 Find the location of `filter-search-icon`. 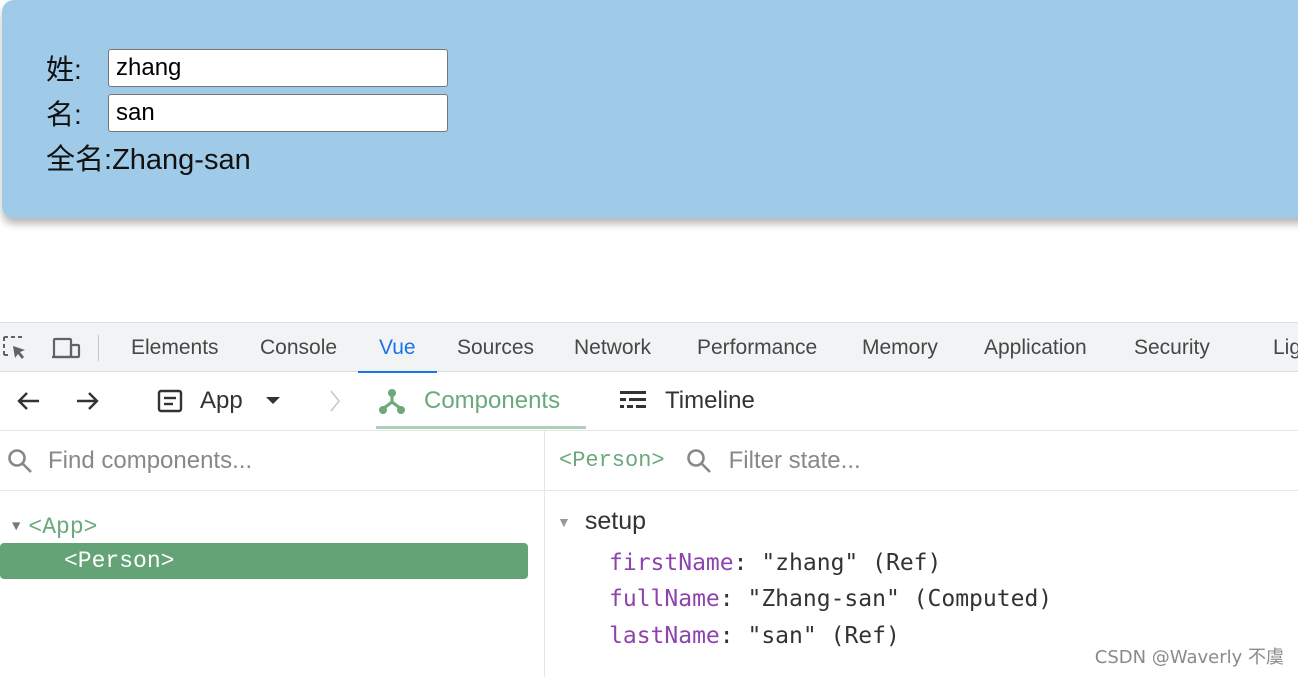

filter-search-icon is located at coordinates (699, 461).